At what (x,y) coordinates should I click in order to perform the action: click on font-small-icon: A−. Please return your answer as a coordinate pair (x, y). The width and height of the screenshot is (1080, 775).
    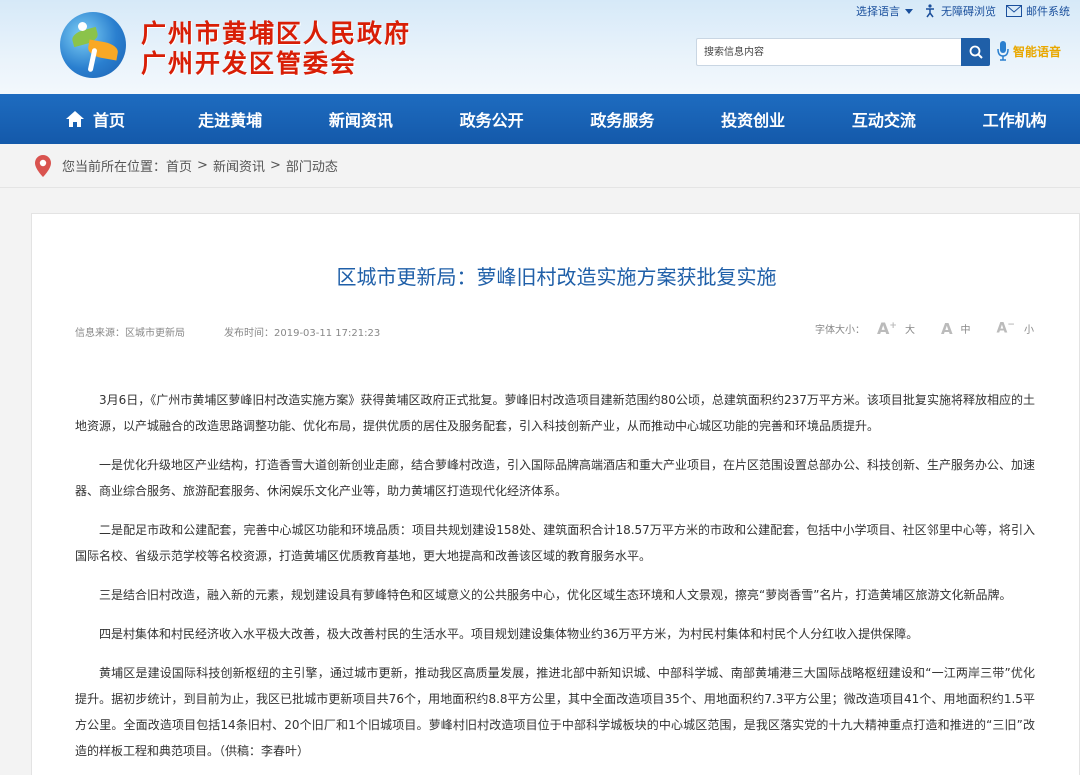
    Looking at the image, I should click on (1005, 328).